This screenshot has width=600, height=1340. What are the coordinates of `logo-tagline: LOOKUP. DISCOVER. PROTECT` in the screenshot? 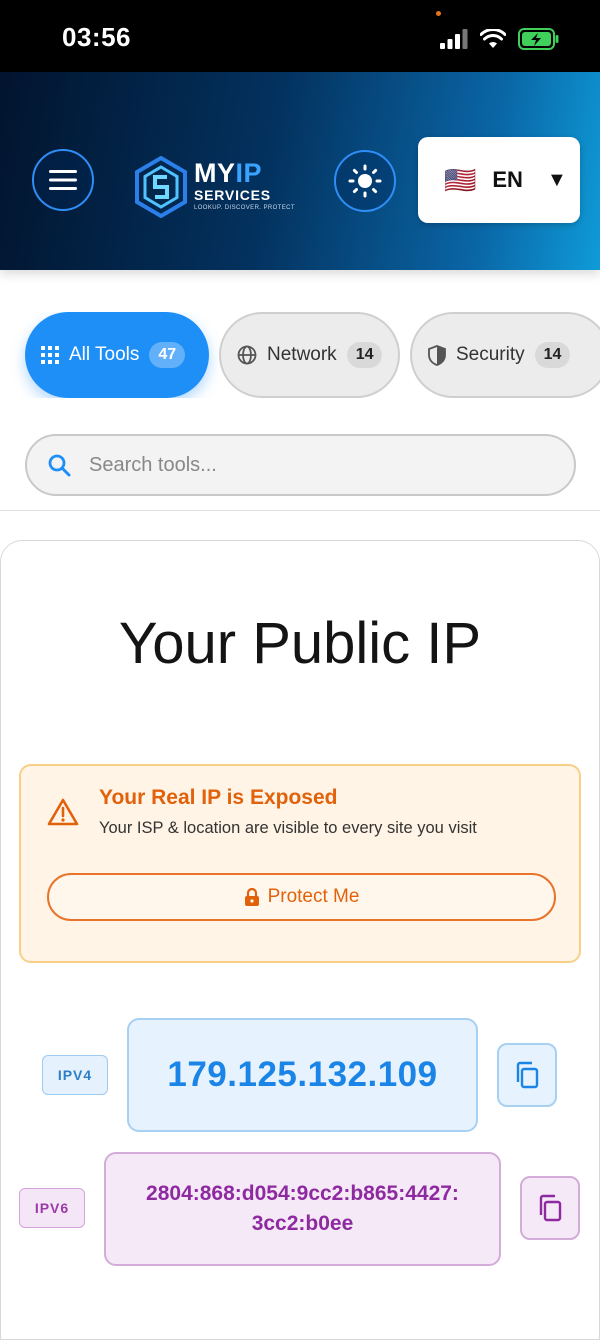 It's located at (244, 208).